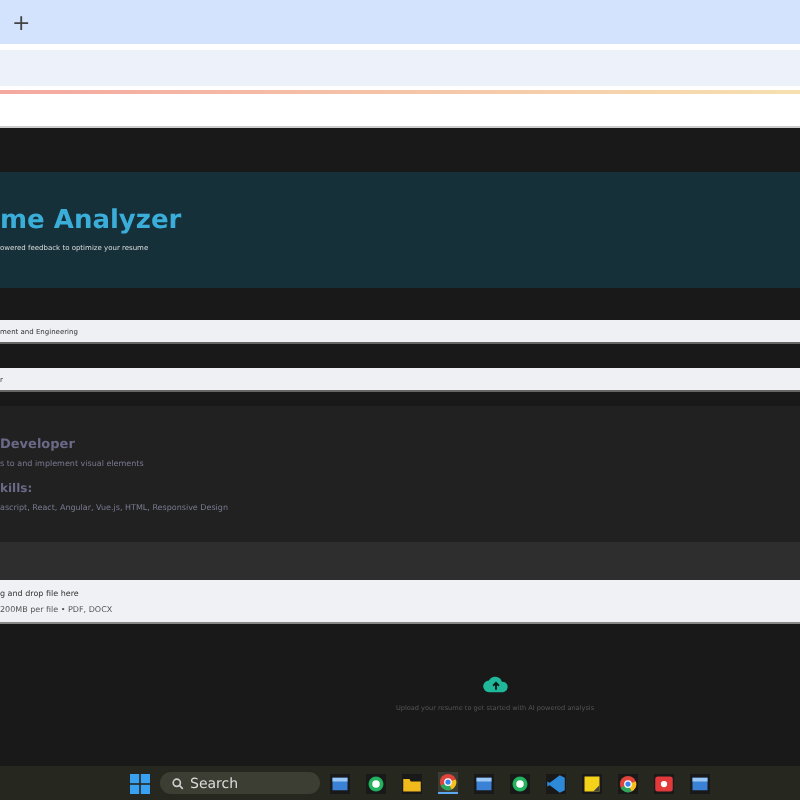 The height and width of the screenshot is (800, 800). What do you see at coordinates (178, 783) in the screenshot?
I see `search-icon` at bounding box center [178, 783].